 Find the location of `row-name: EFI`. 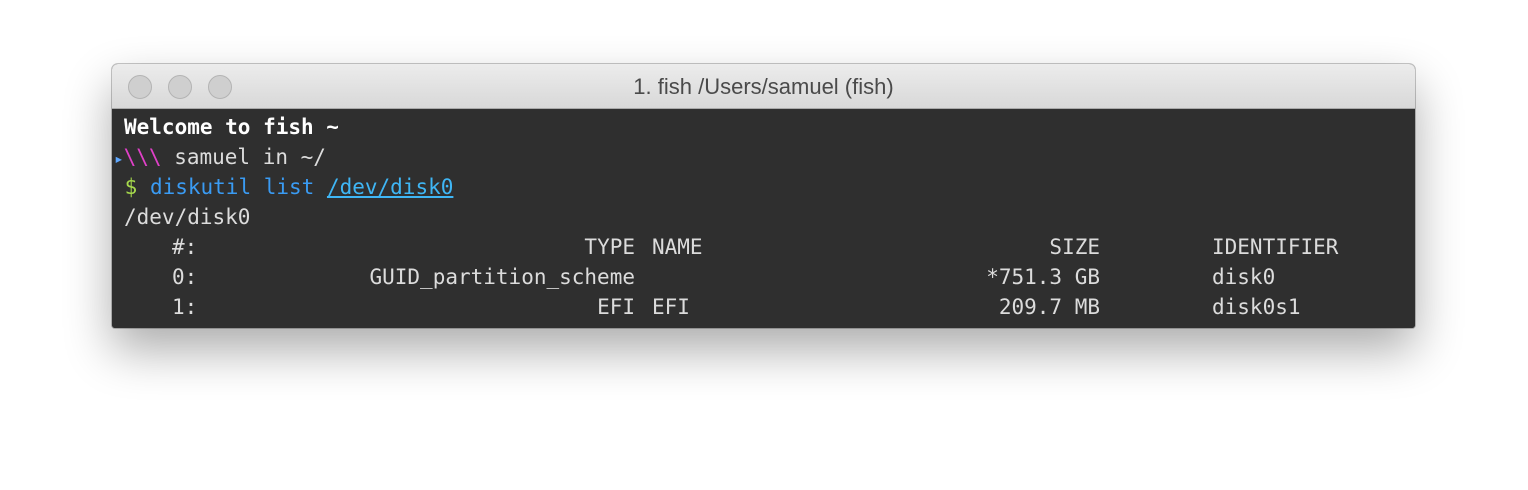

row-name: EFI is located at coordinates (671, 307).